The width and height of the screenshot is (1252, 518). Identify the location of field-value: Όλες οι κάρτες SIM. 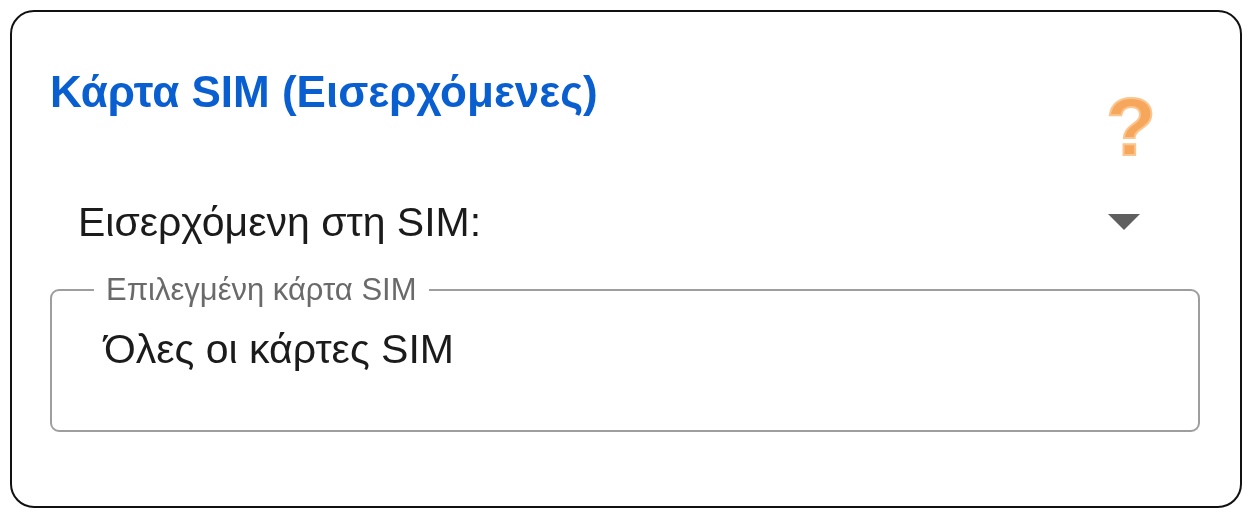
(279, 349).